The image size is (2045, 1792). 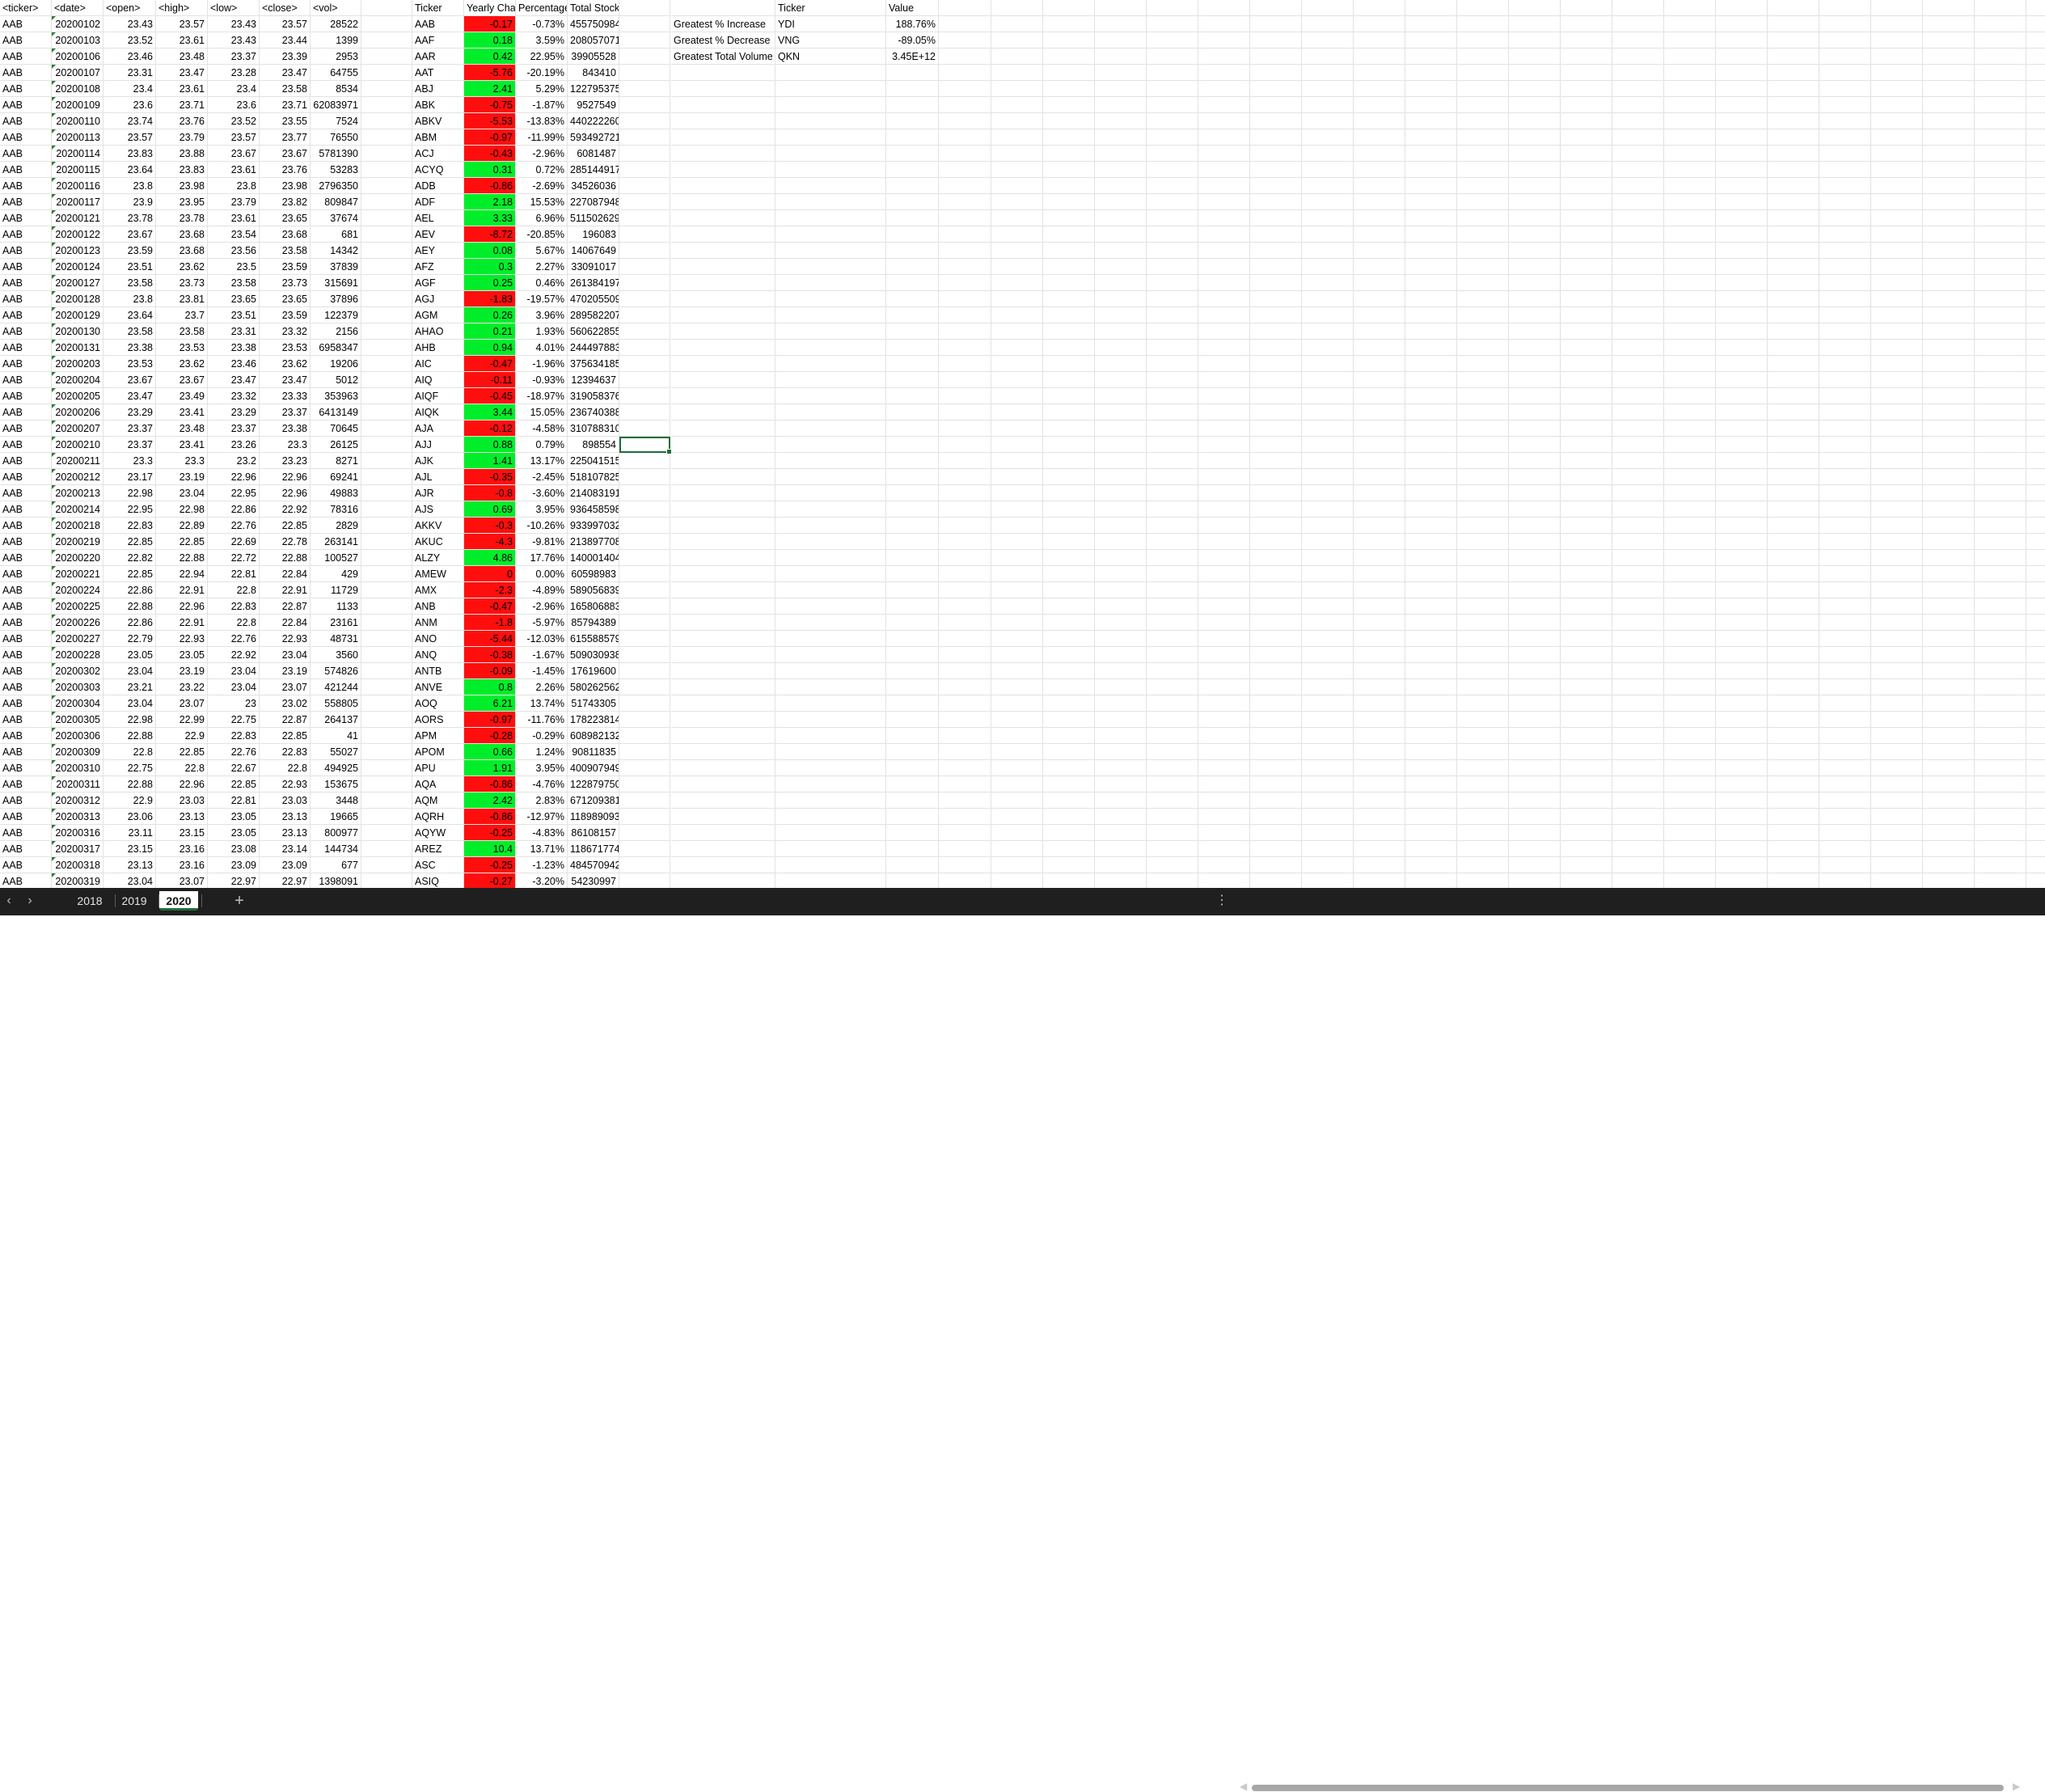 What do you see at coordinates (78, 639) in the screenshot?
I see `date-cell: 20200227` at bounding box center [78, 639].